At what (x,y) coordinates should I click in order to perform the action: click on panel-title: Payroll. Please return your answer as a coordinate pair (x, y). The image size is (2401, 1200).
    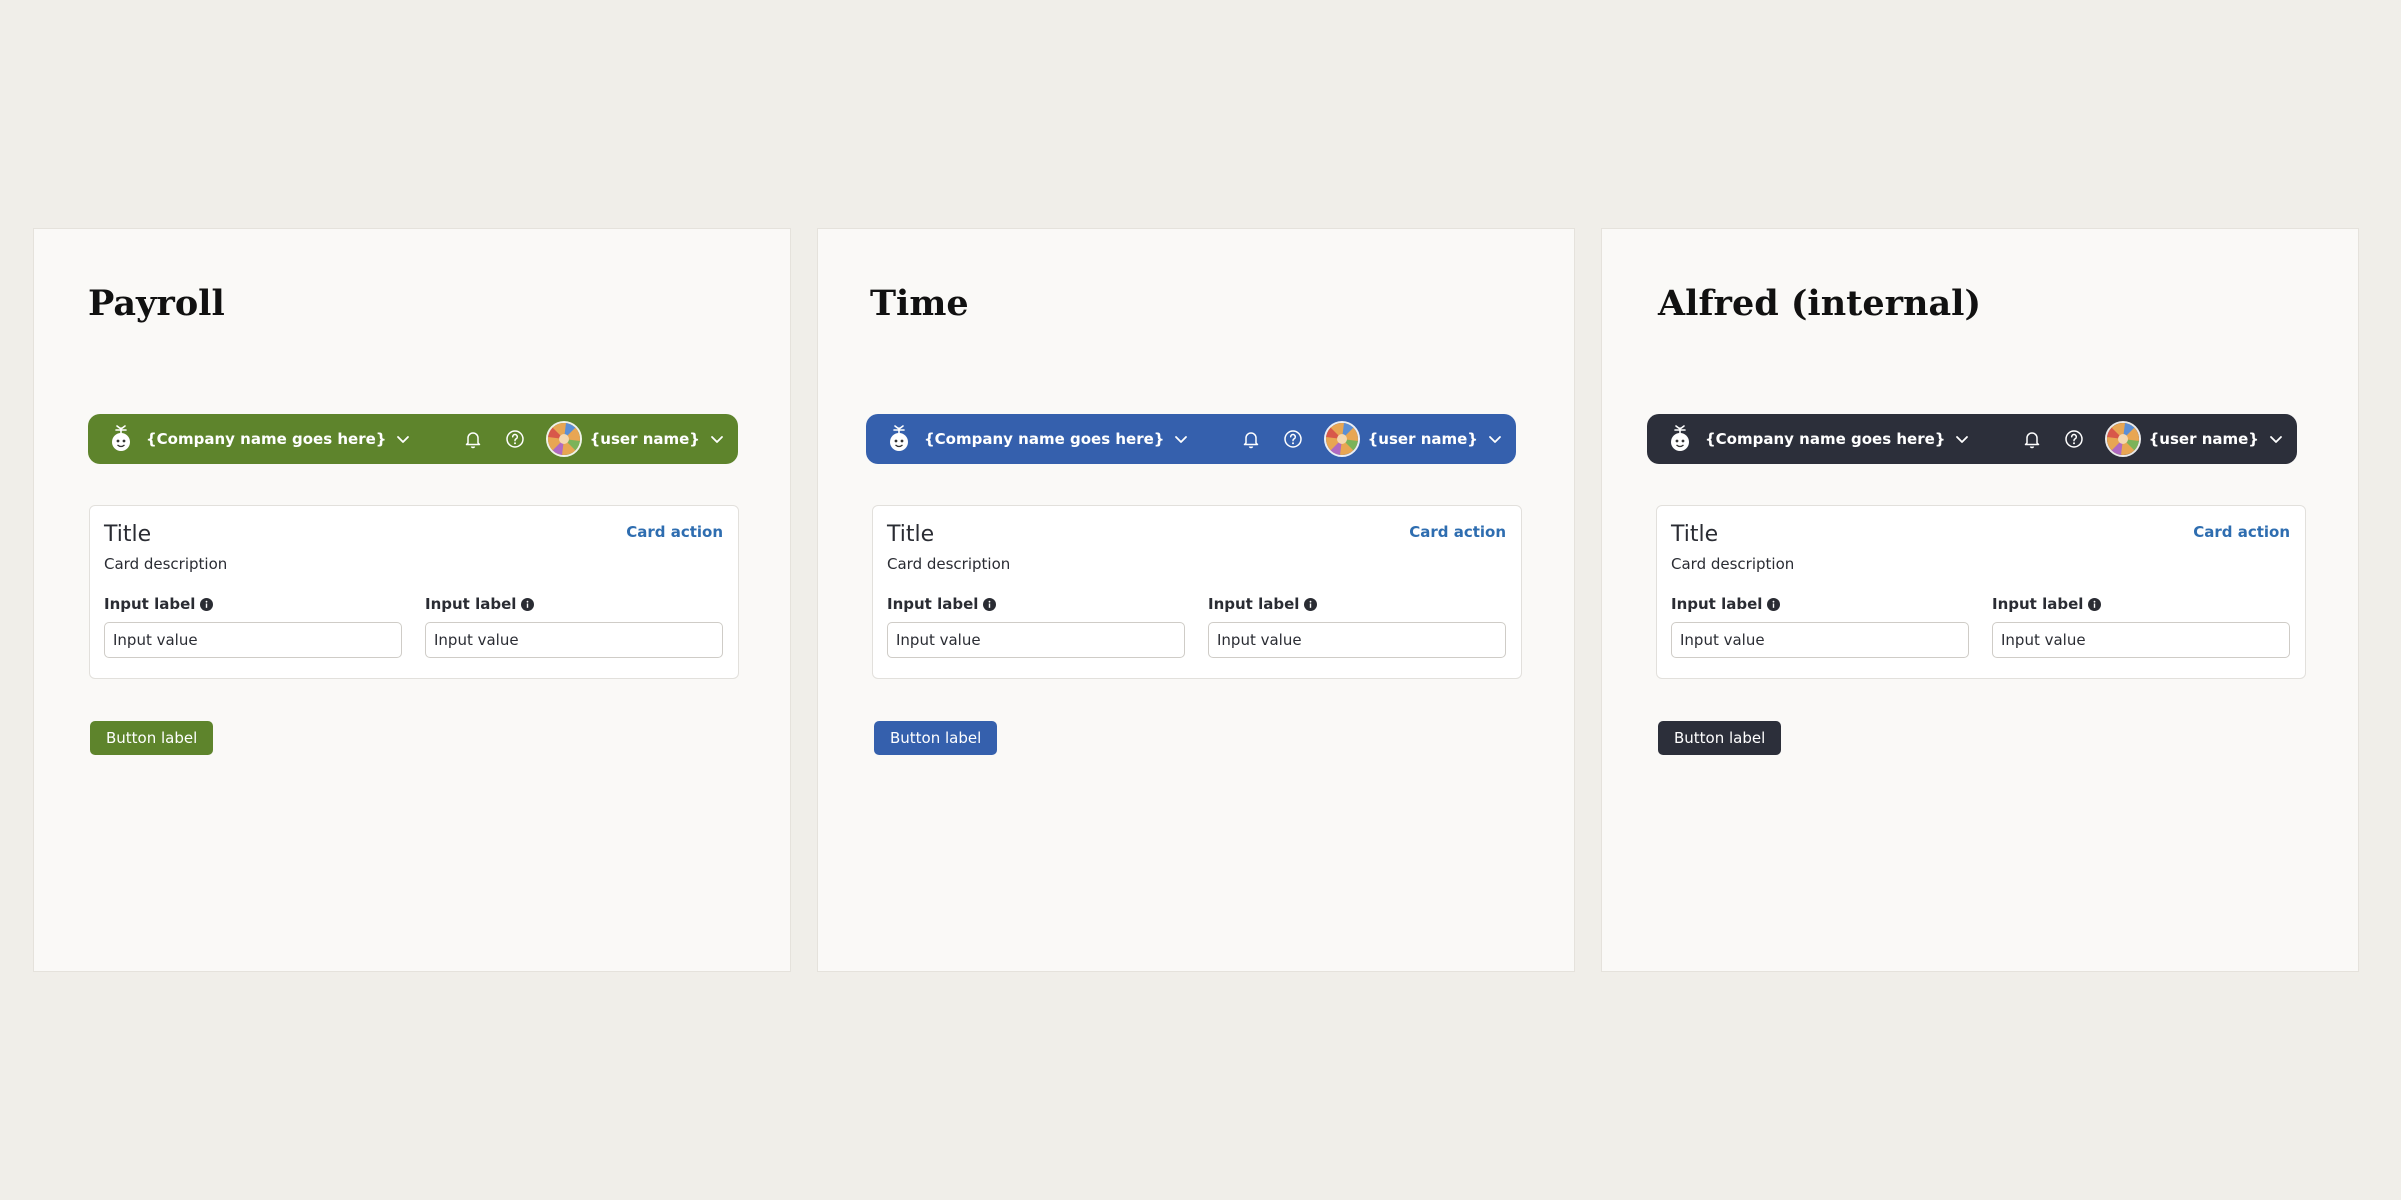
    Looking at the image, I should click on (156, 303).